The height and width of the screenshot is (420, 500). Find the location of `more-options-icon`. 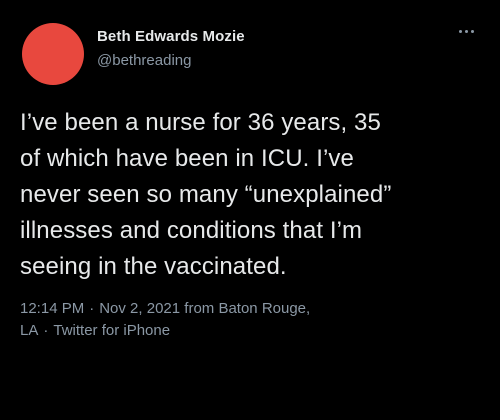

more-options-icon is located at coordinates (466, 31).